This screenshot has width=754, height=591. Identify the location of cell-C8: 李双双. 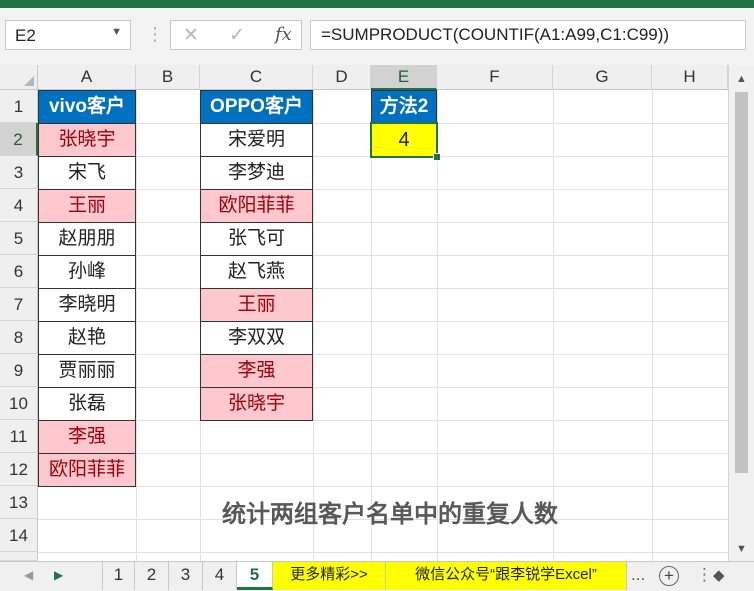
(256, 338).